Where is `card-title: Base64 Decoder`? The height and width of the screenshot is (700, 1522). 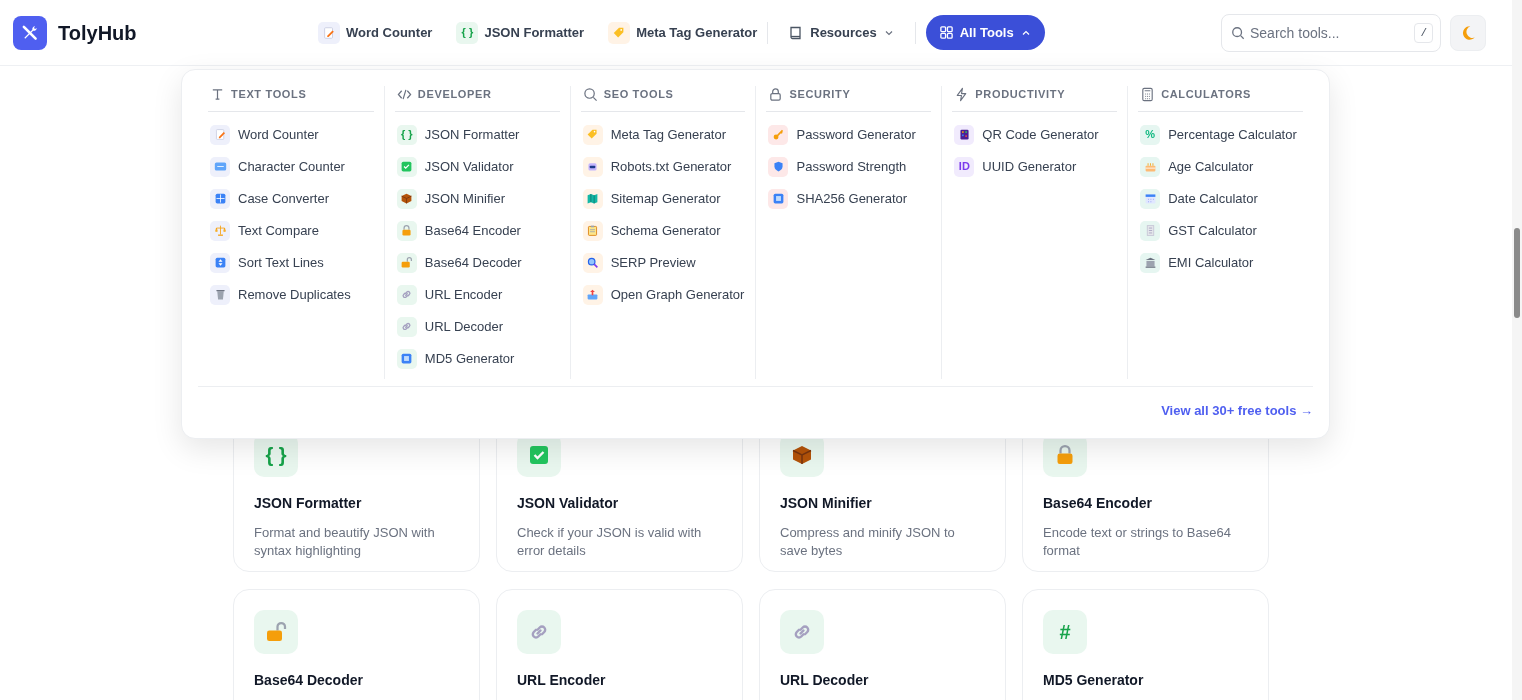 card-title: Base64 Decoder is located at coordinates (309, 680).